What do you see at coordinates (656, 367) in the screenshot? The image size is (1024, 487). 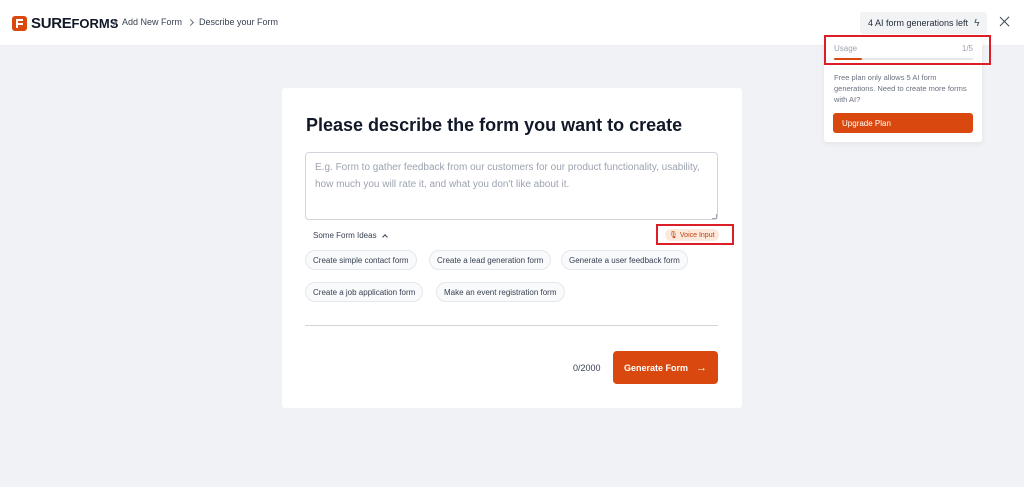 I see `generate-form-label: Generate Form` at bounding box center [656, 367].